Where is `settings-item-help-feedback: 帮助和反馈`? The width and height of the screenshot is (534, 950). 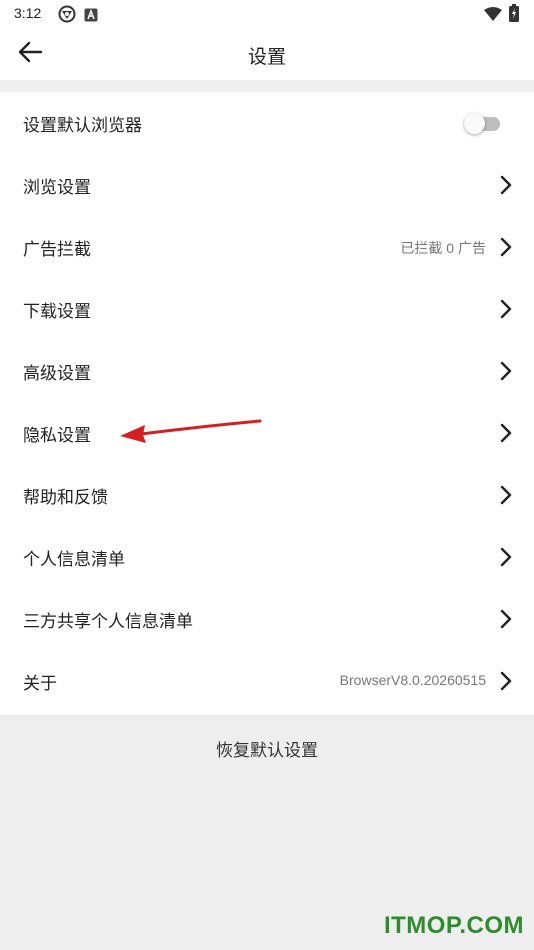 settings-item-help-feedback: 帮助和反馈 is located at coordinates (267, 495).